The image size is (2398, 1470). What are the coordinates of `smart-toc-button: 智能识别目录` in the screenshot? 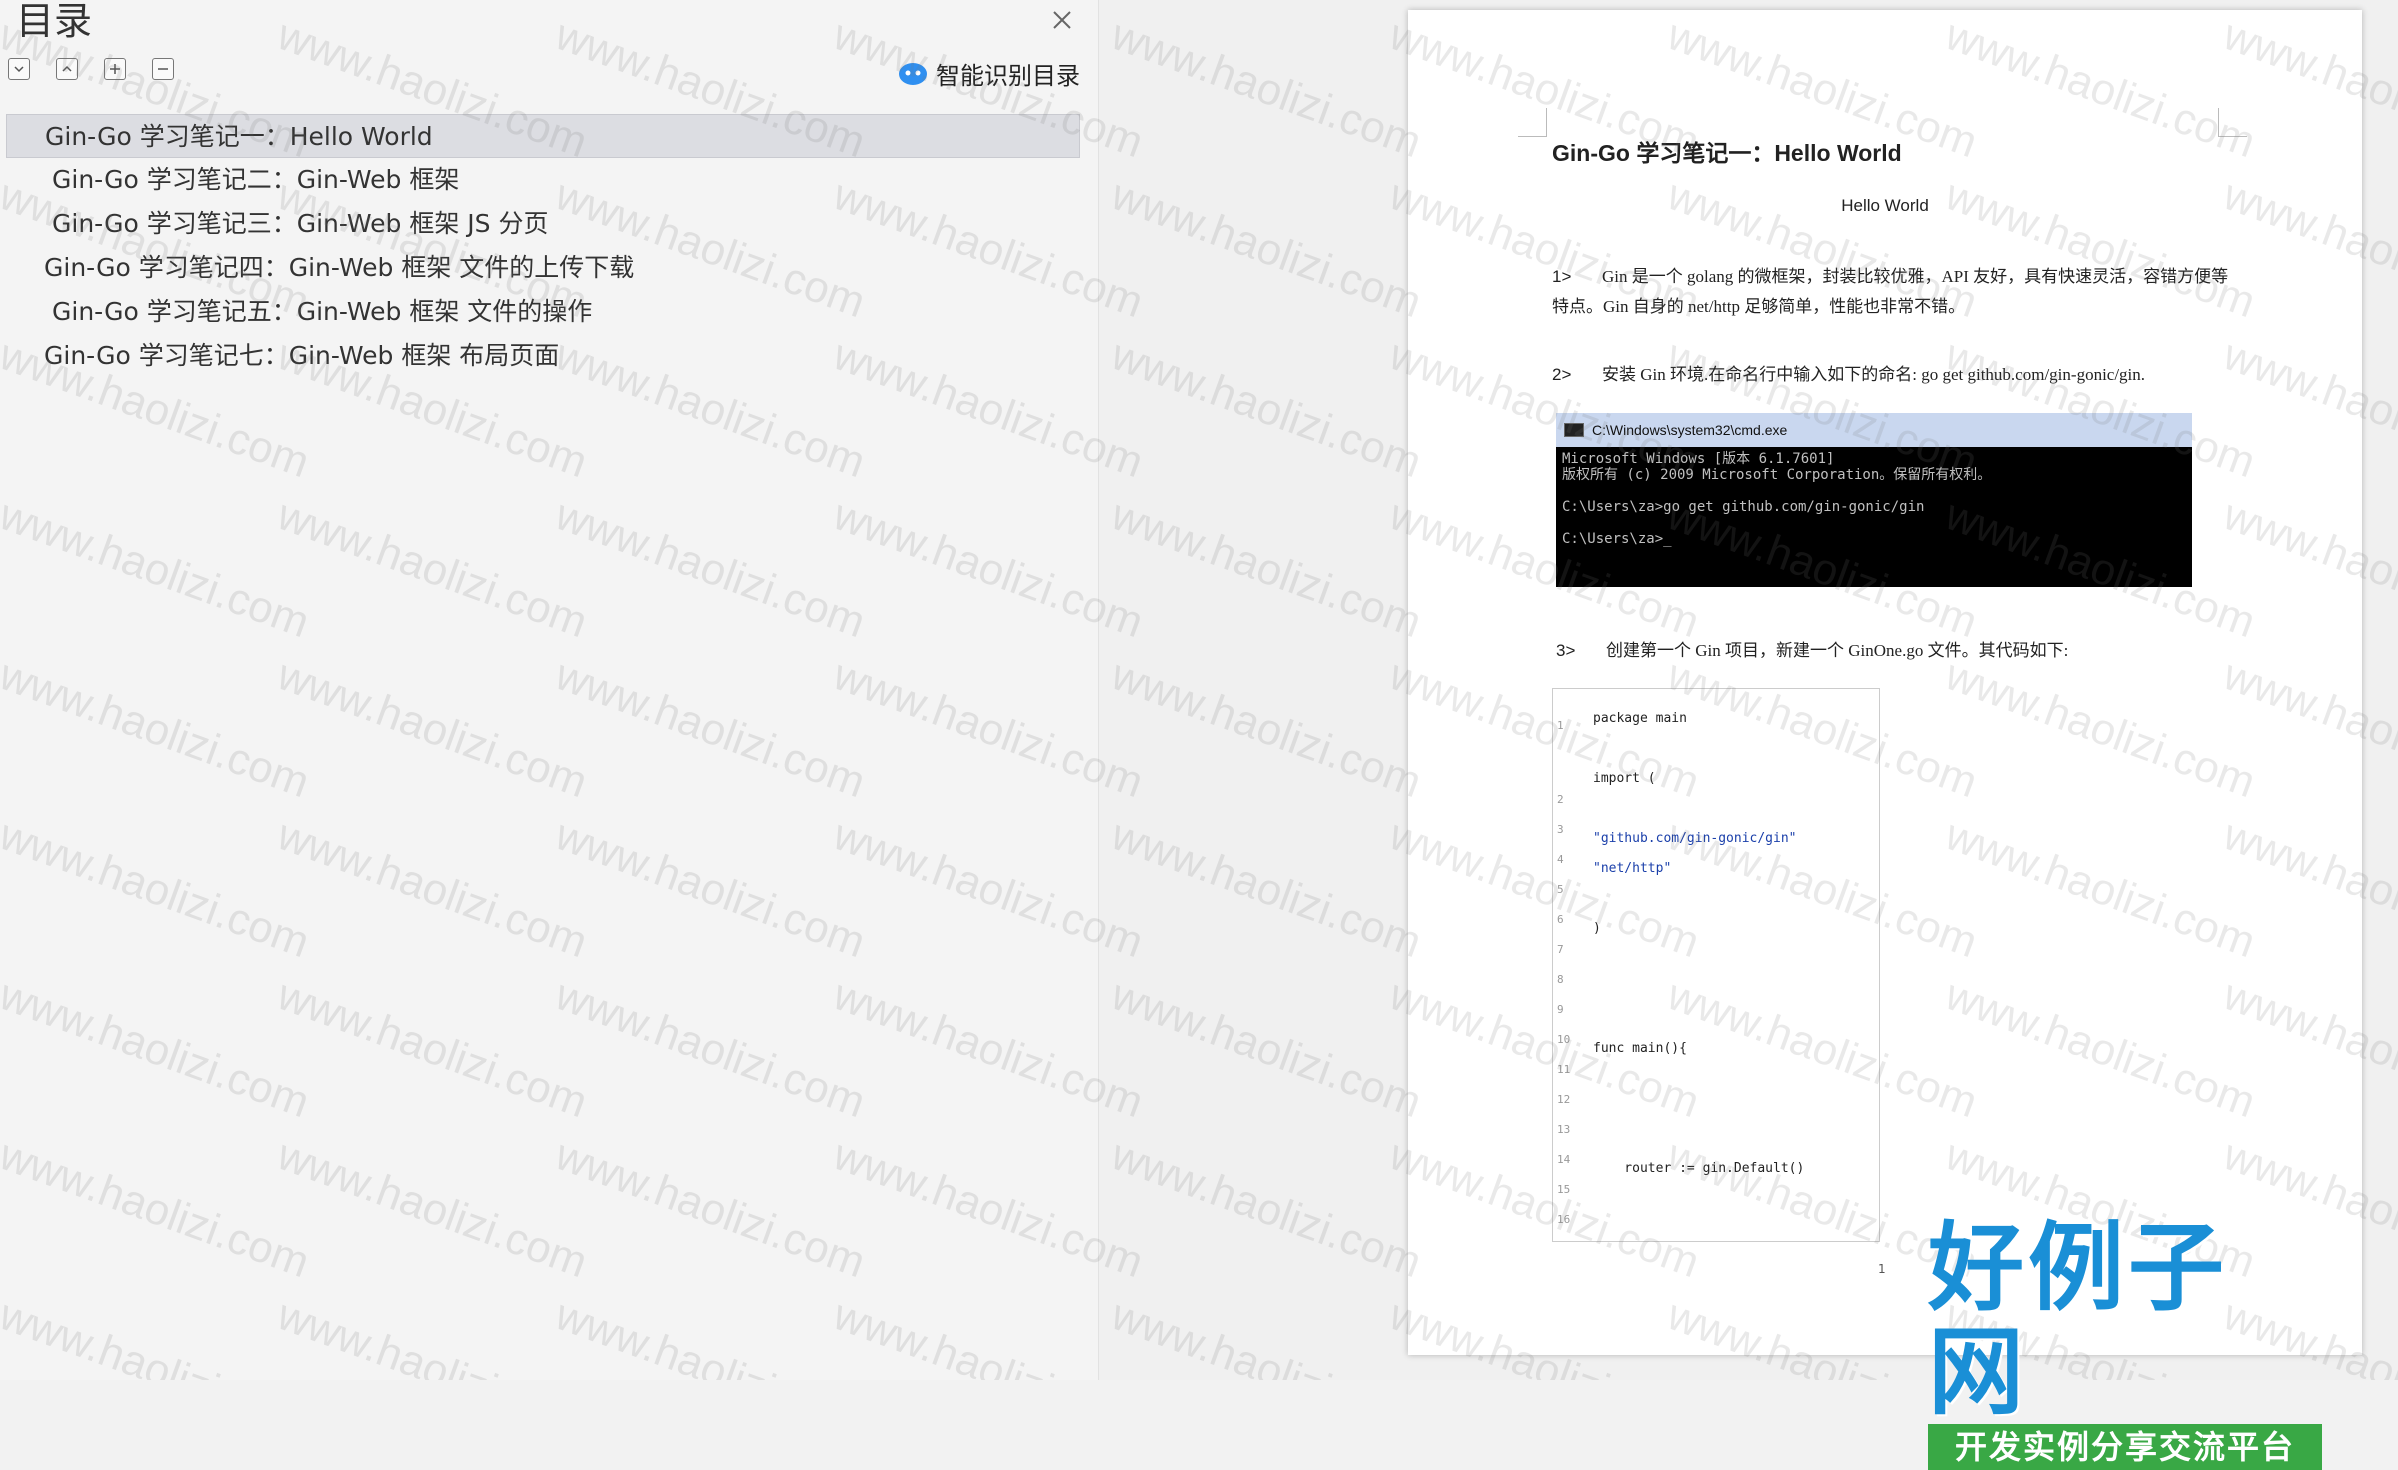 It's located at (989, 73).